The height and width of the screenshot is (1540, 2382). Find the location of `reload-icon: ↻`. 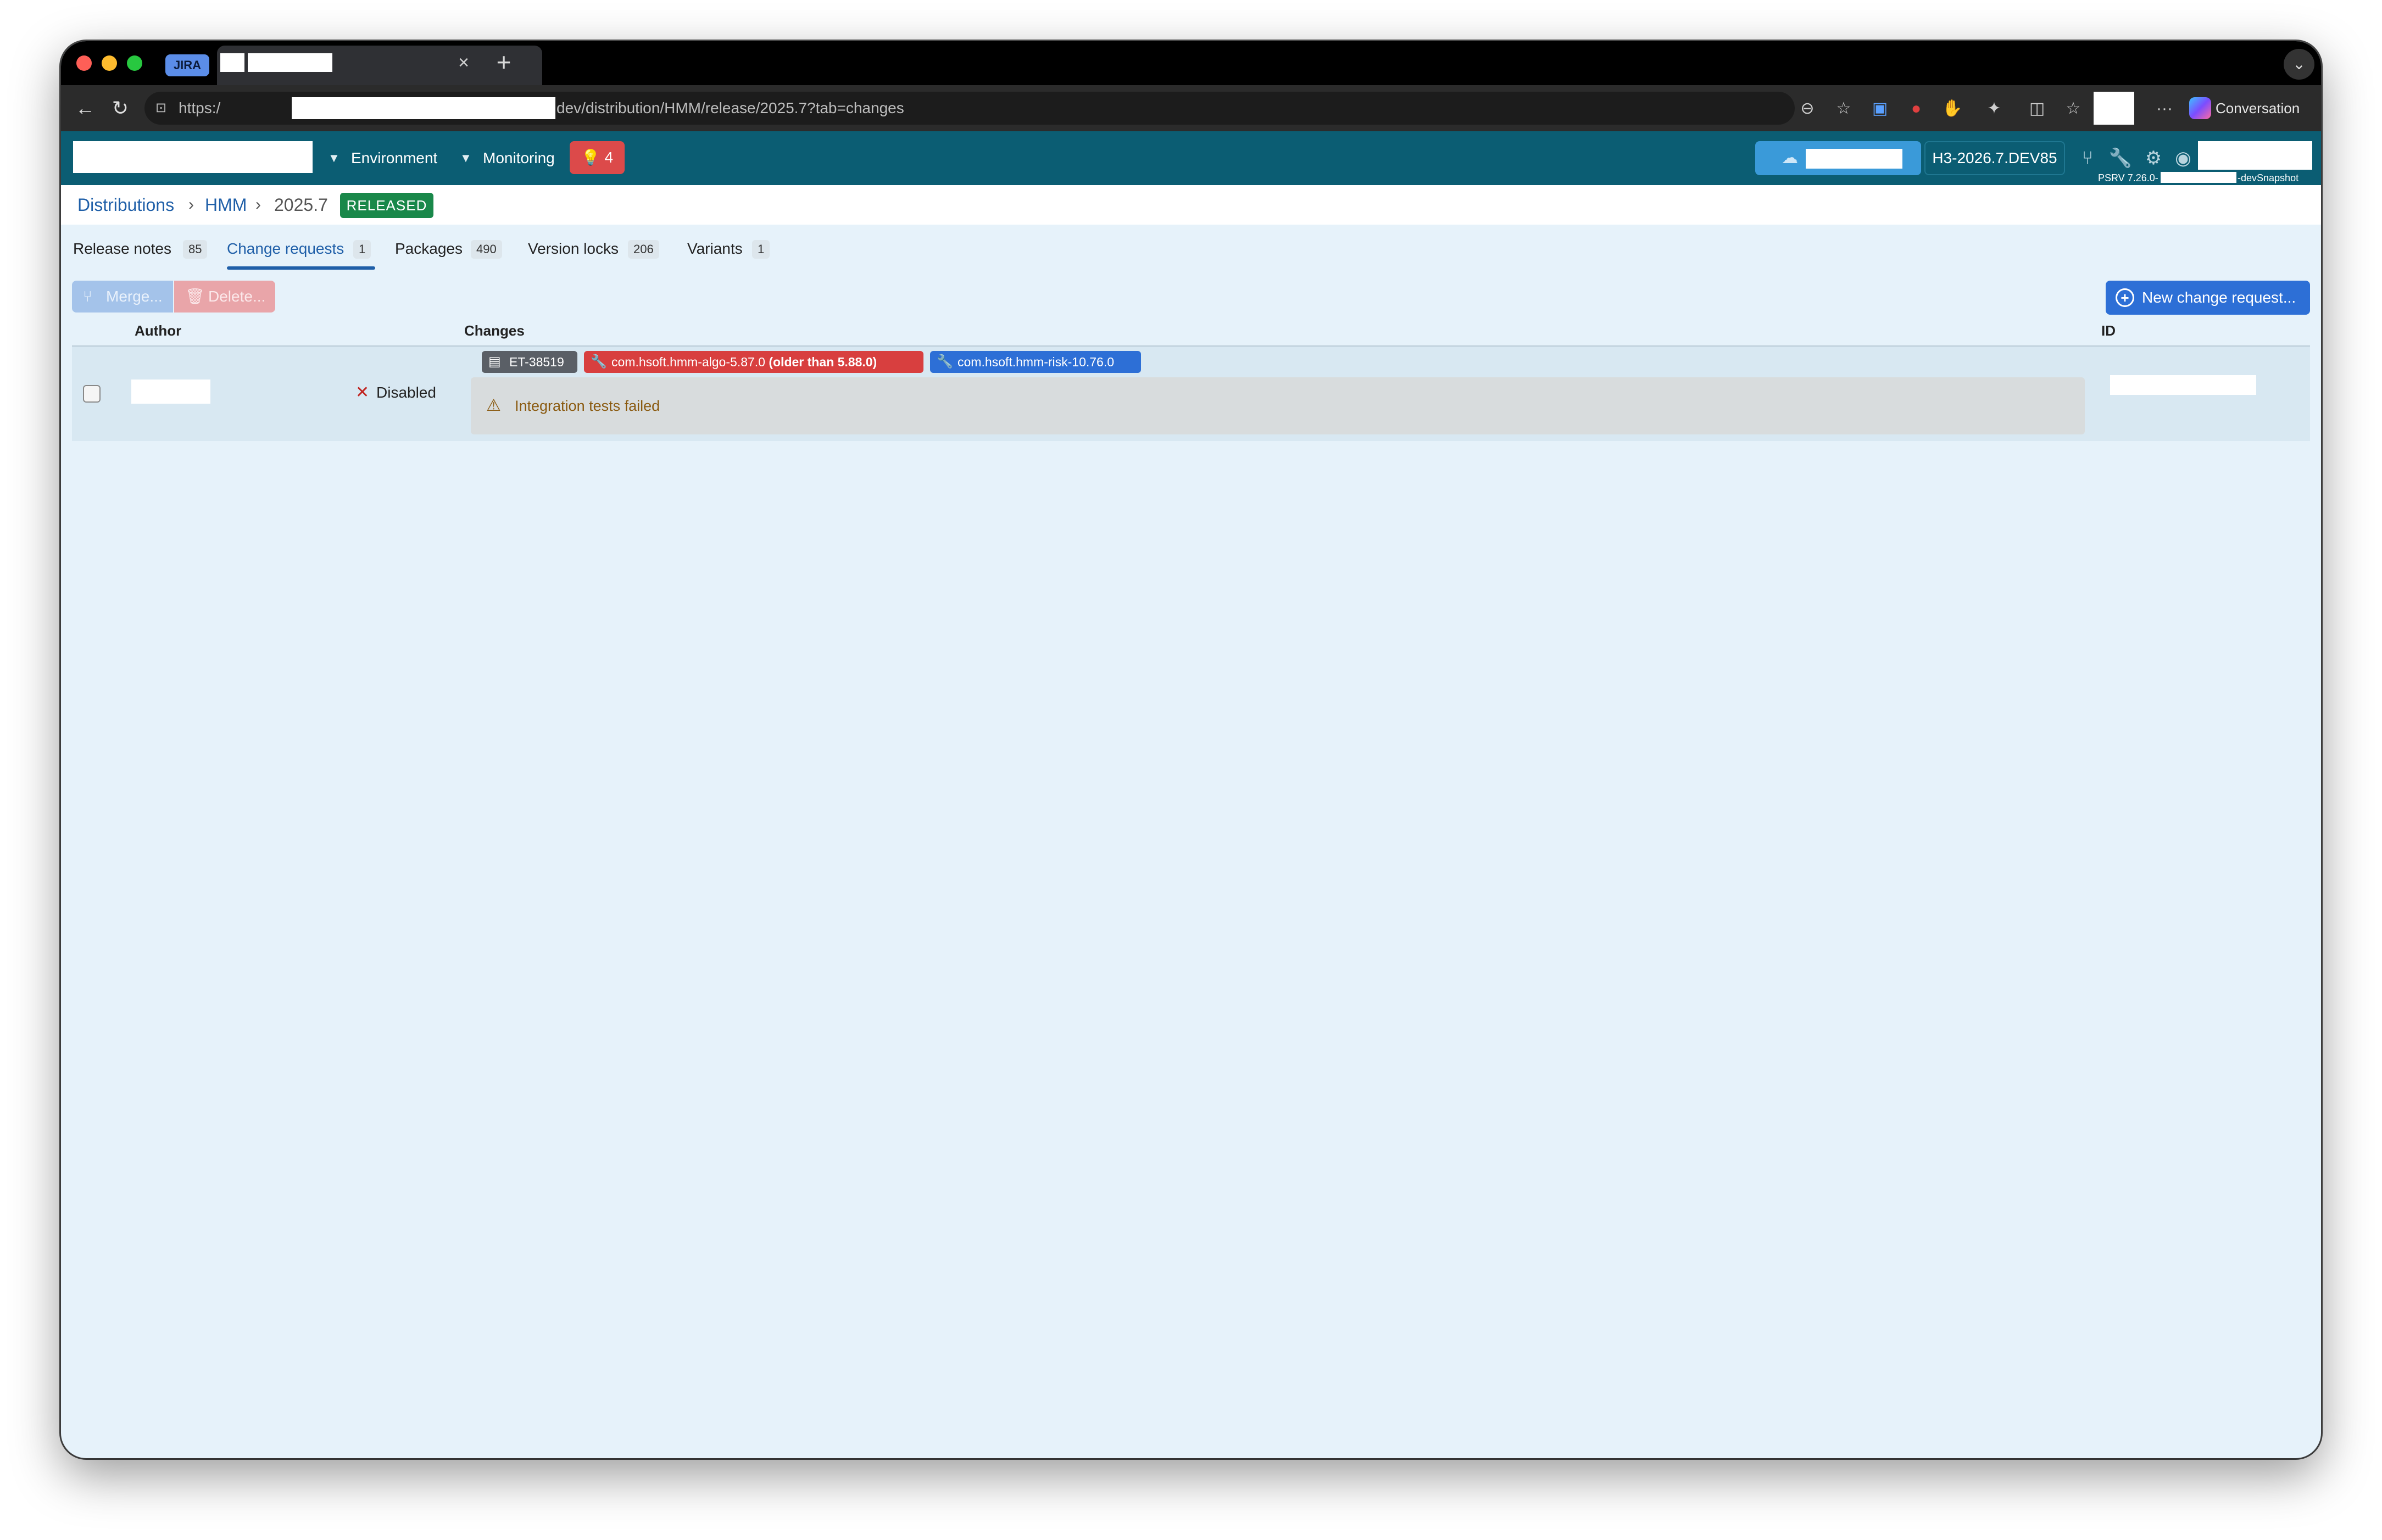

reload-icon: ↻ is located at coordinates (121, 108).